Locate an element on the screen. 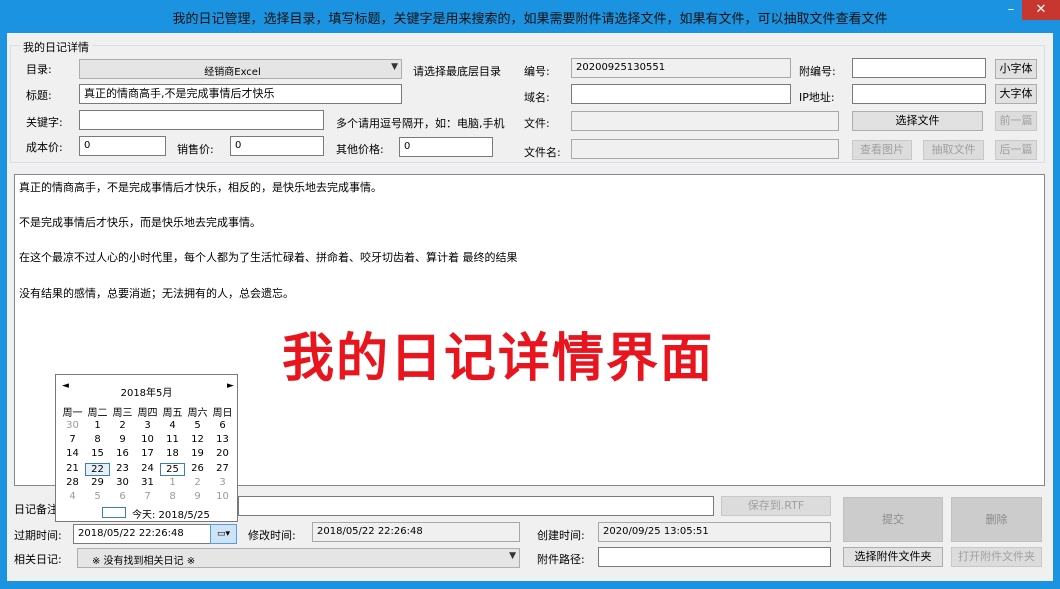 The height and width of the screenshot is (589, 1060). calendar-day: 13 is located at coordinates (222, 439).